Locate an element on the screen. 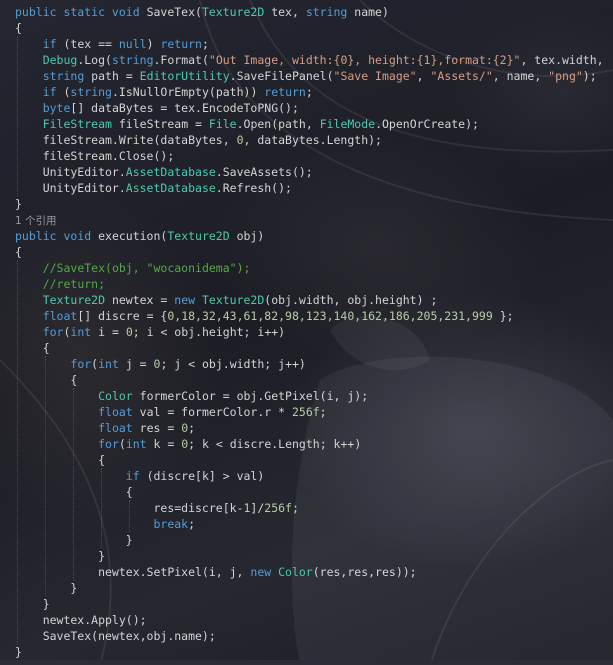  code-token: fileStream.Close(); is located at coordinates (95, 156).